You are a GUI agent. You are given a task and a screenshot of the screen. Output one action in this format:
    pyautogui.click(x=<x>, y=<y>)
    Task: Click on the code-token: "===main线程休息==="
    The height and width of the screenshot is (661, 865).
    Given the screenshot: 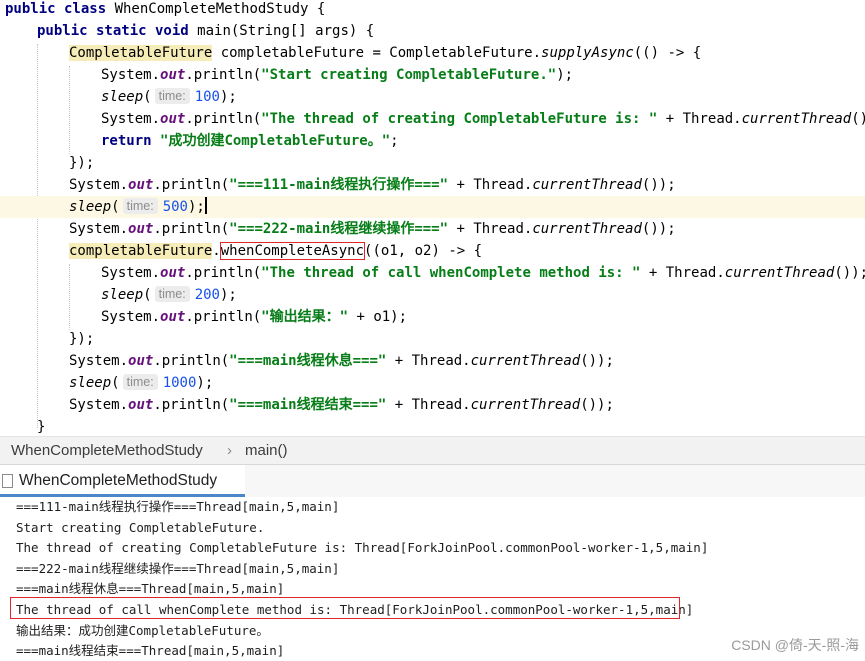 What is the action you would take?
    pyautogui.click(x=308, y=361)
    